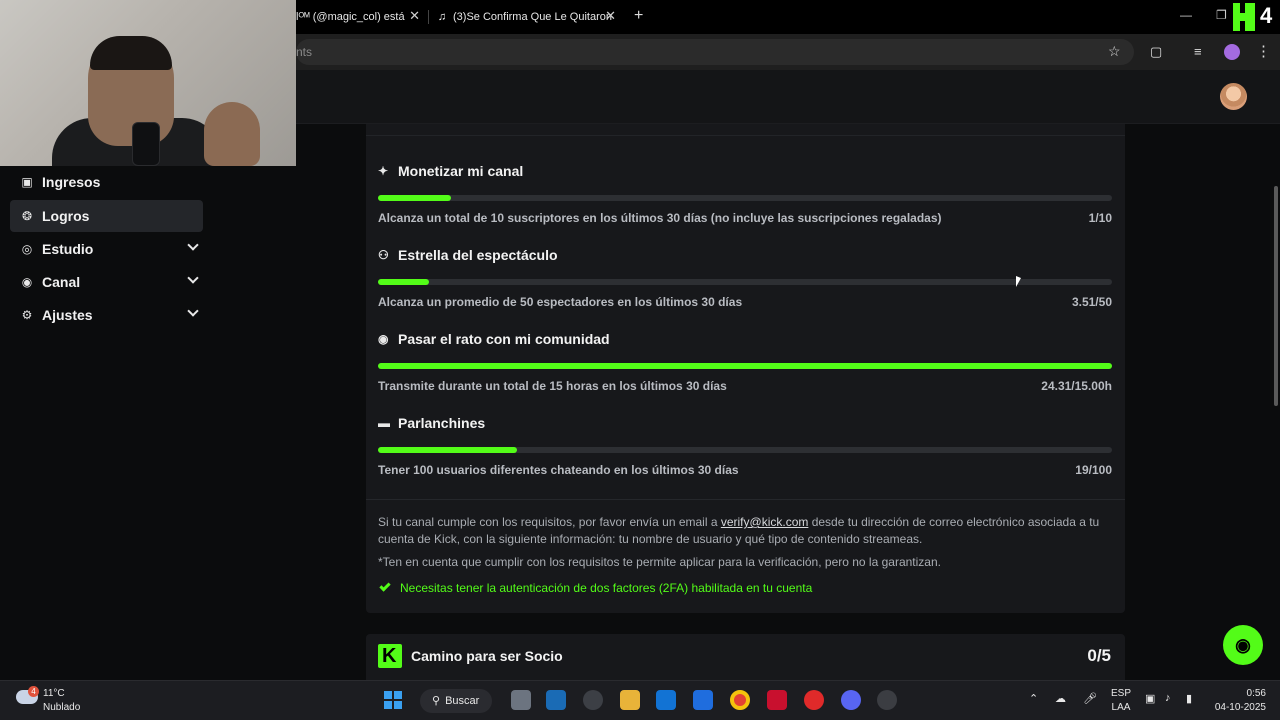 The width and height of the screenshot is (1280, 720). I want to click on channel-icon: ◉, so click(27, 282).